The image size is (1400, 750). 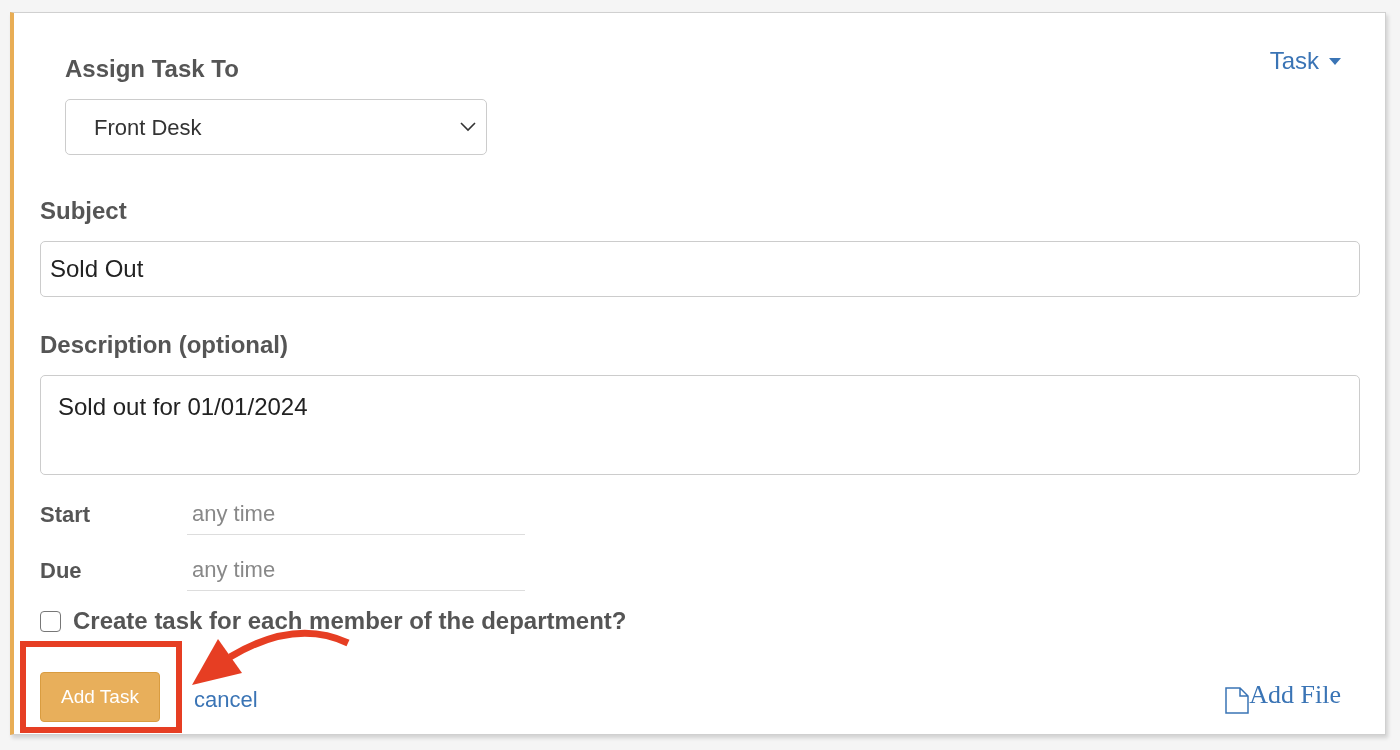 I want to click on field-label: Description (optional), so click(x=164, y=345).